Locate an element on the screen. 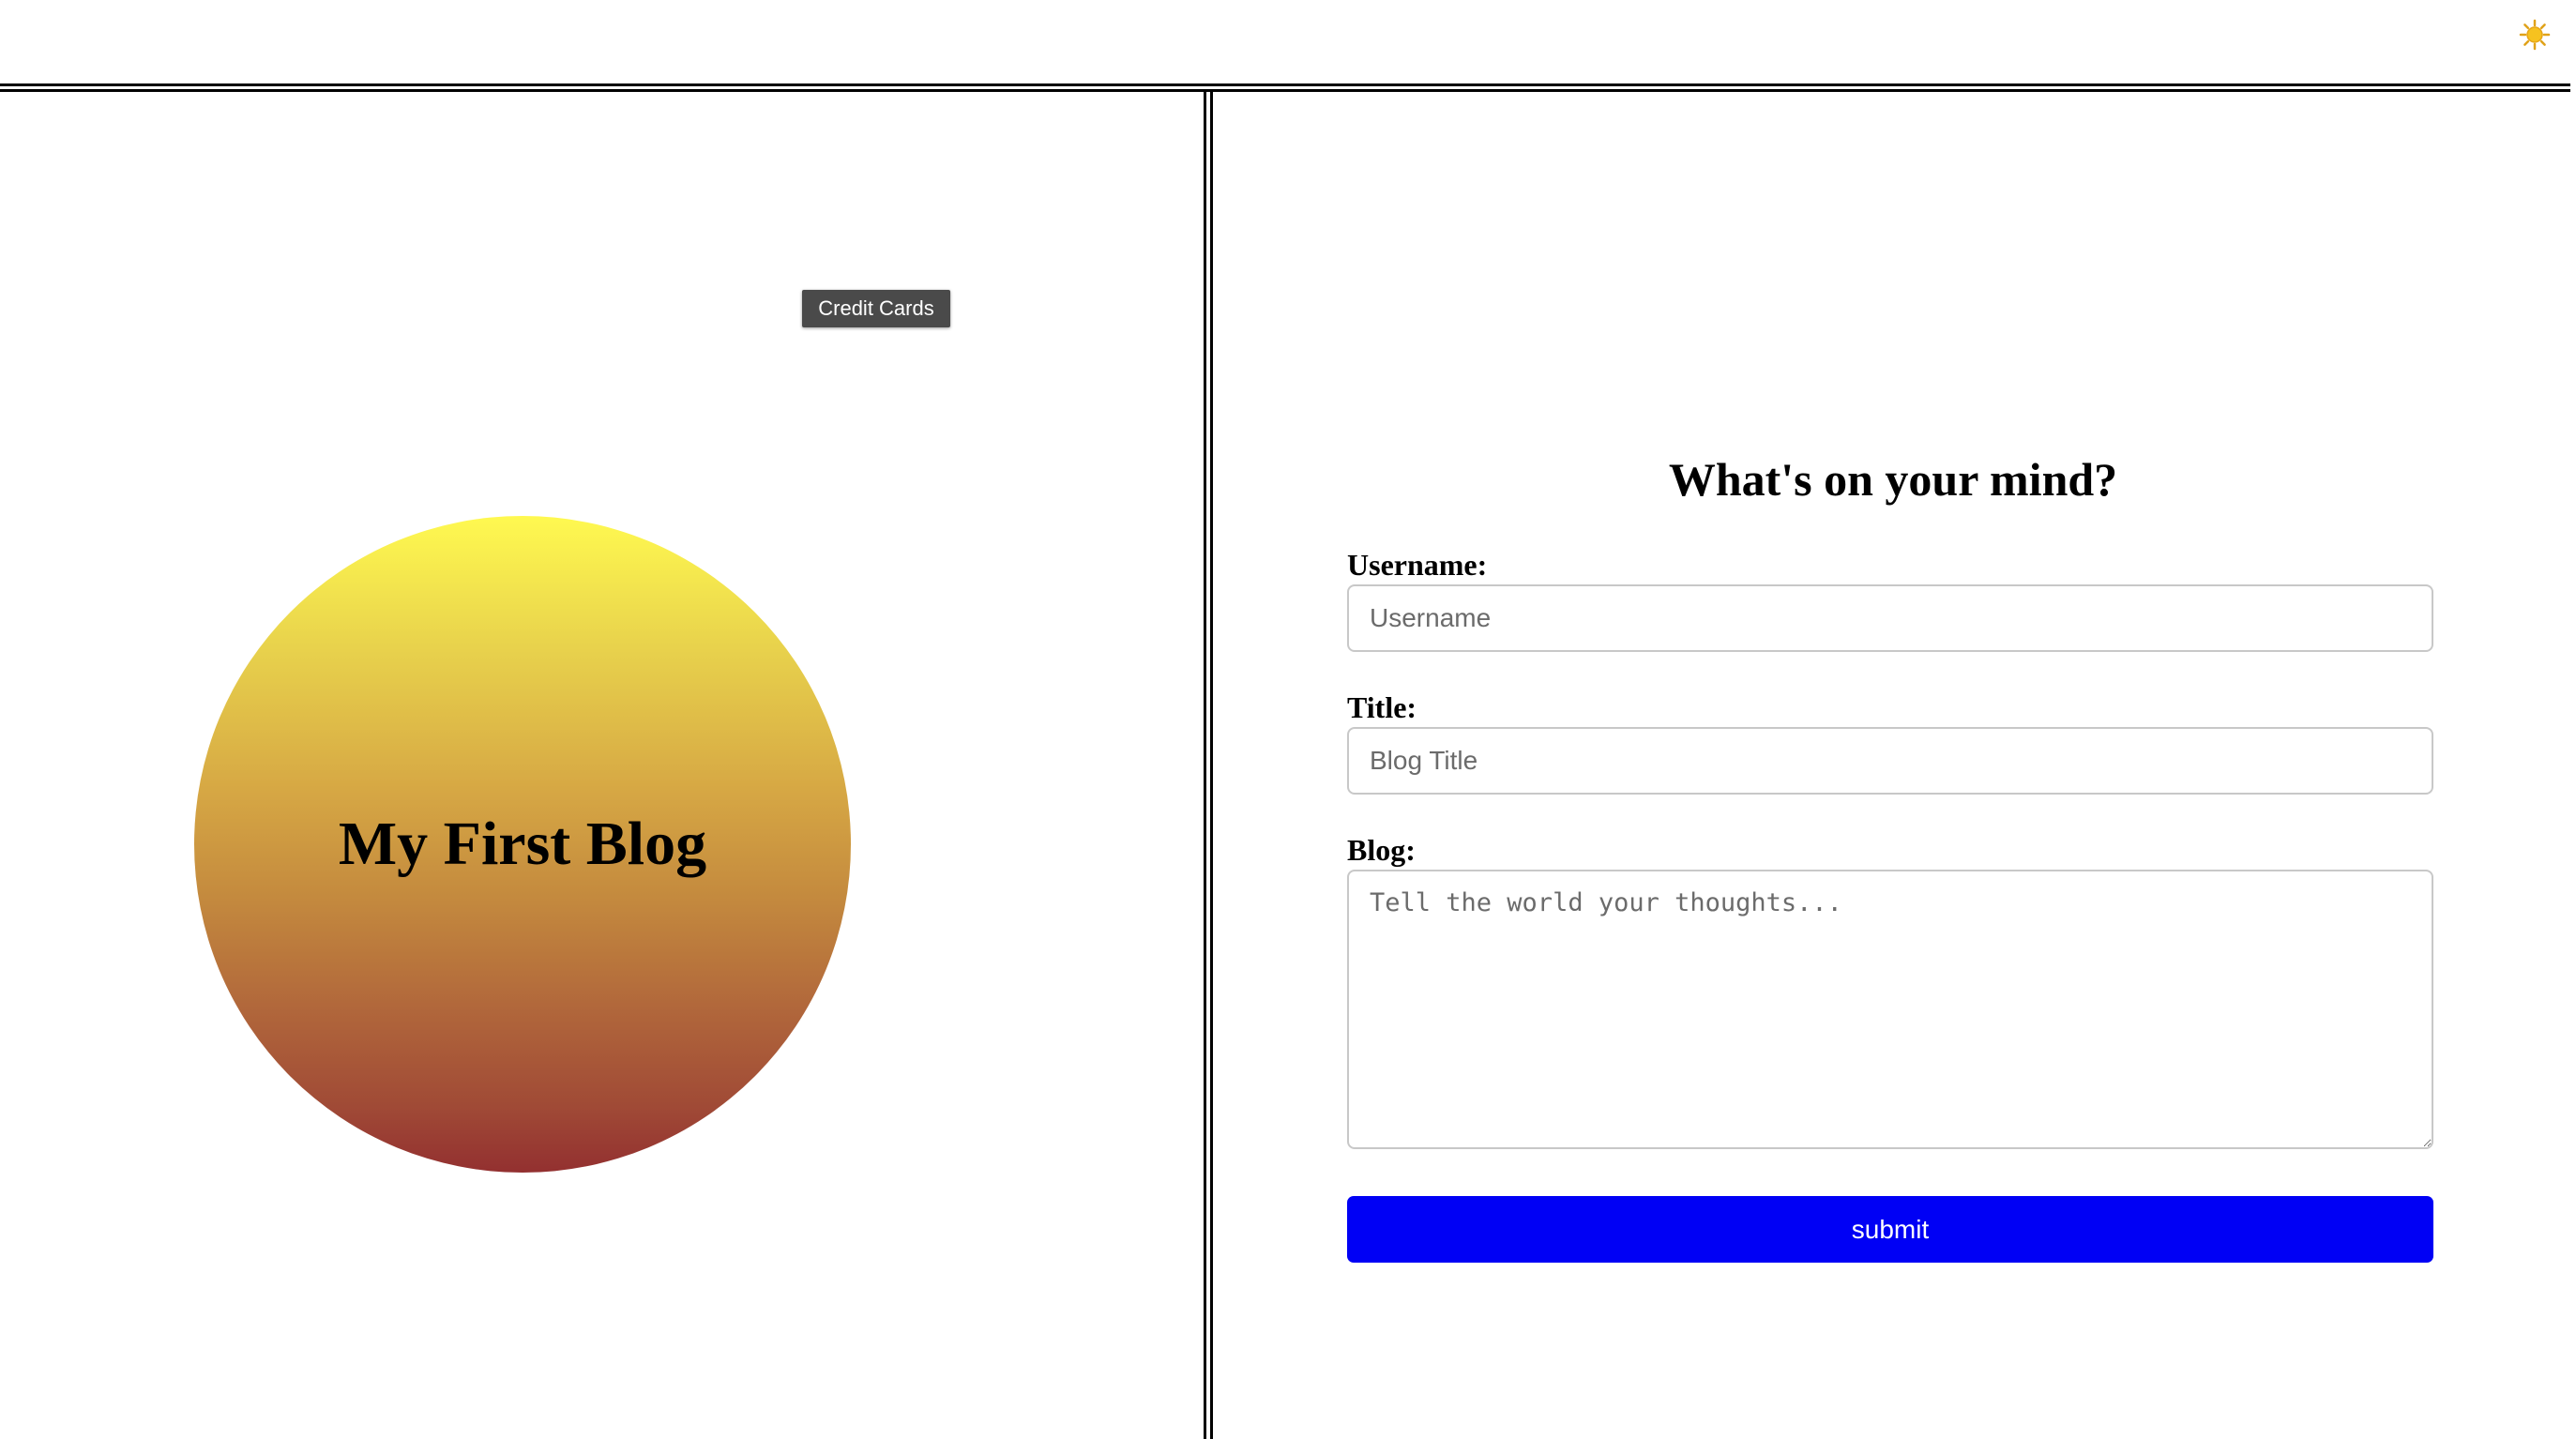  sun-icon-graphic is located at coordinates (2535, 35).